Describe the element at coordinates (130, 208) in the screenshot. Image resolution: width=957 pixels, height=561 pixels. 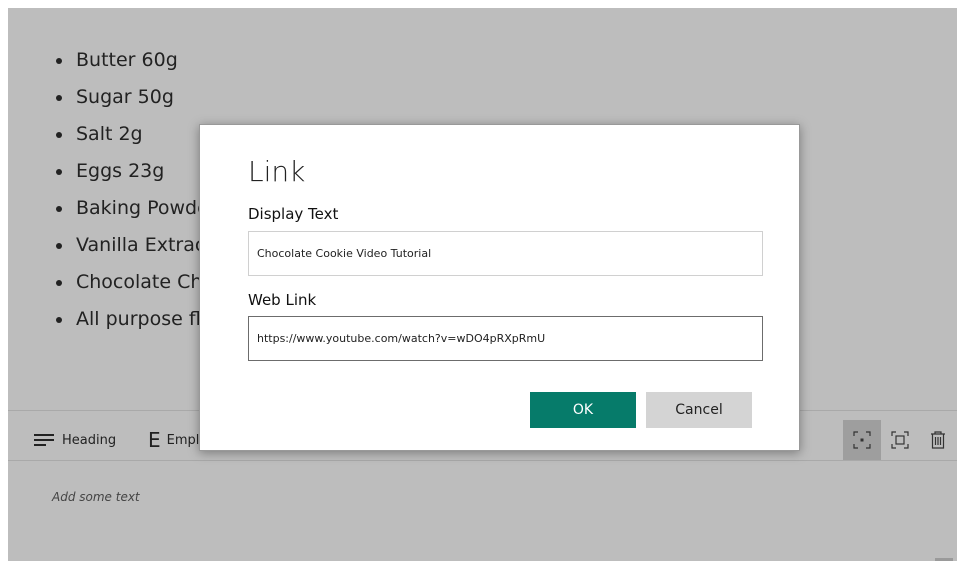
I see `list-item: Baking Powde` at that location.